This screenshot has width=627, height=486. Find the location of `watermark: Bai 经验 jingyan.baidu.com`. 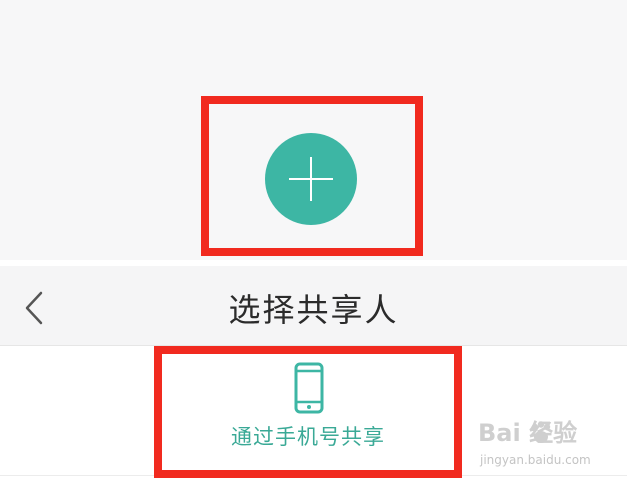

watermark: Bai 经验 jingyan.baidu.com is located at coordinates (548, 448).